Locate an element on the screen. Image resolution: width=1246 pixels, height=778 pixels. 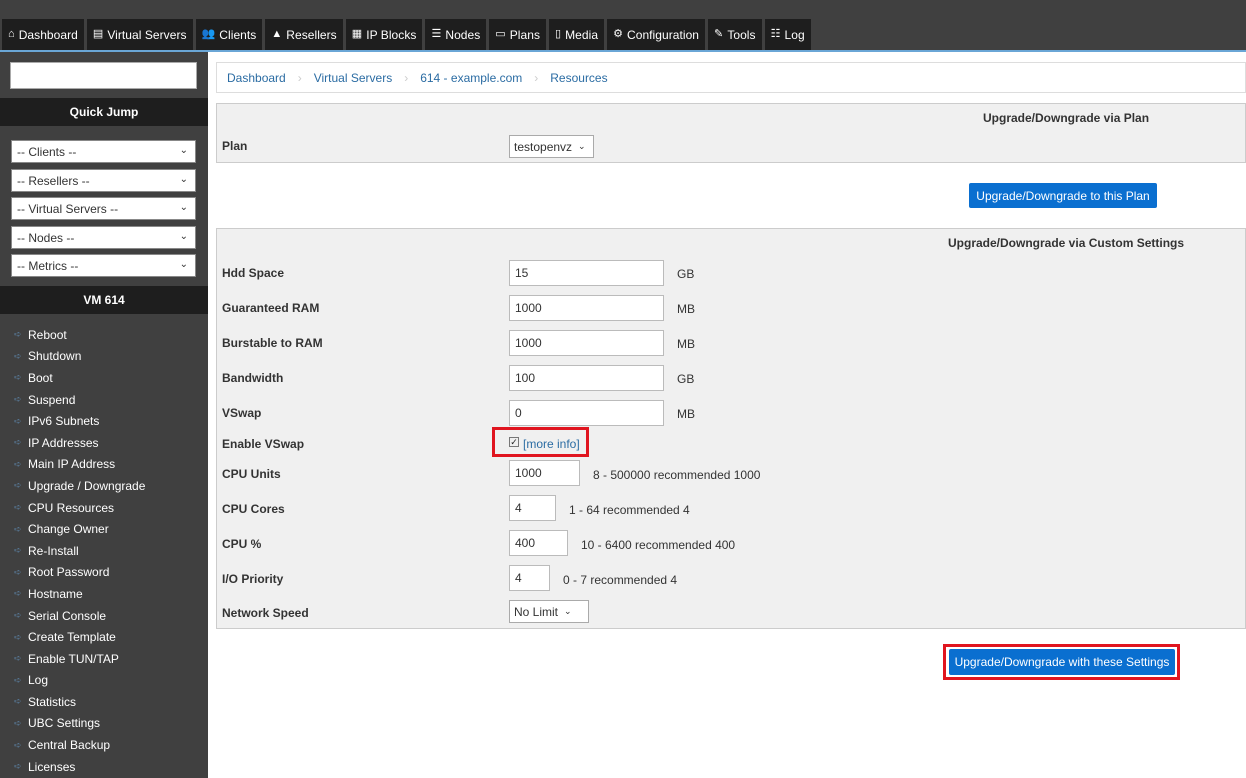
menu-item-label: Log is located at coordinates (38, 680).